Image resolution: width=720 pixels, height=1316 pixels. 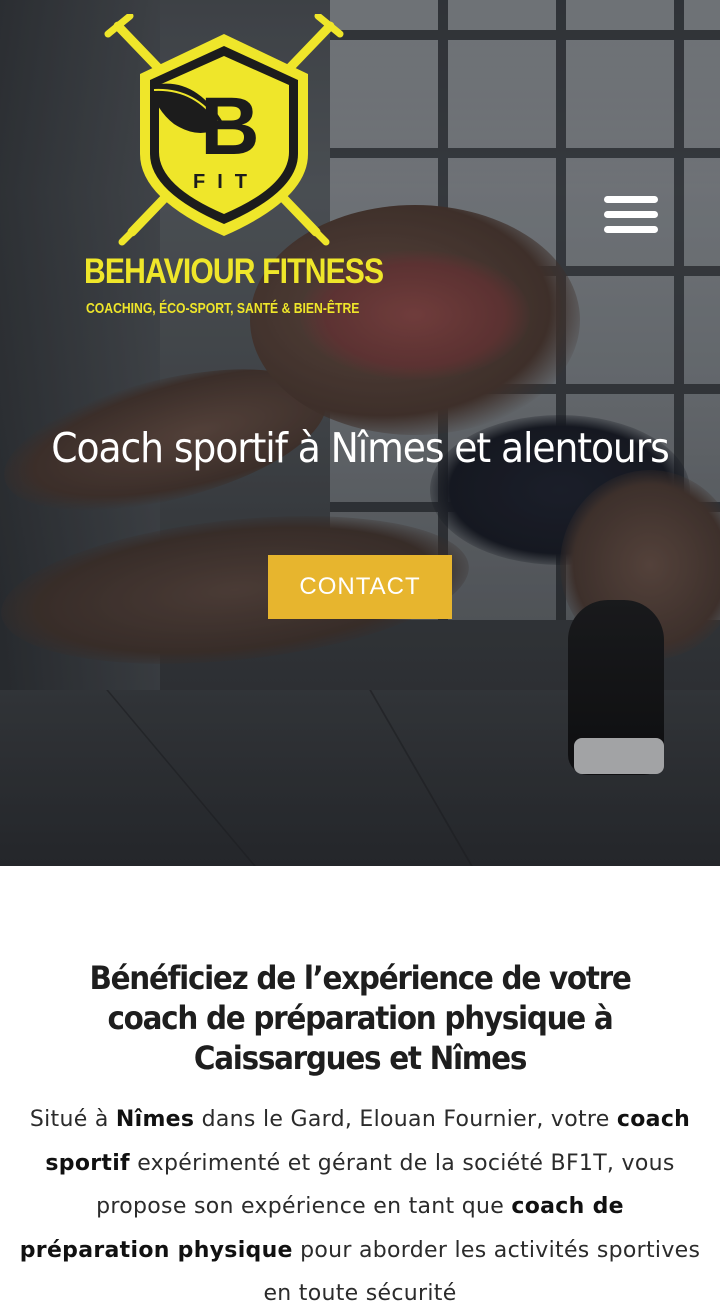 I want to click on hamburger-menu-icon, so click(x=632, y=216).